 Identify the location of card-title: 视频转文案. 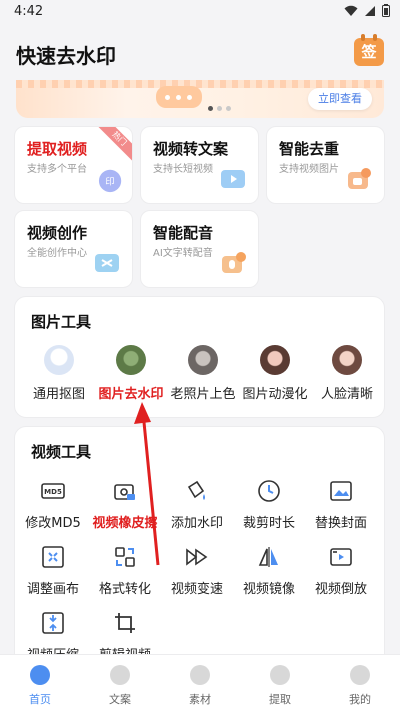
(191, 149).